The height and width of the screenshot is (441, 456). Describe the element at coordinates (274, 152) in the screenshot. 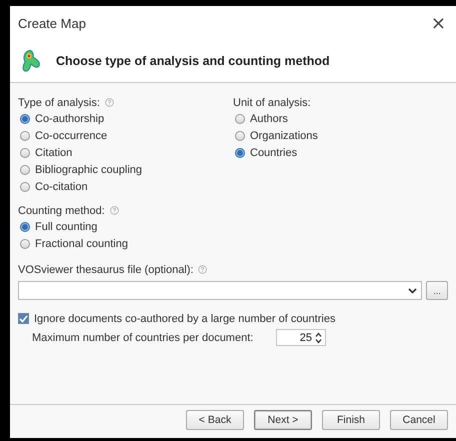

I see `radio-label: Countries` at that location.